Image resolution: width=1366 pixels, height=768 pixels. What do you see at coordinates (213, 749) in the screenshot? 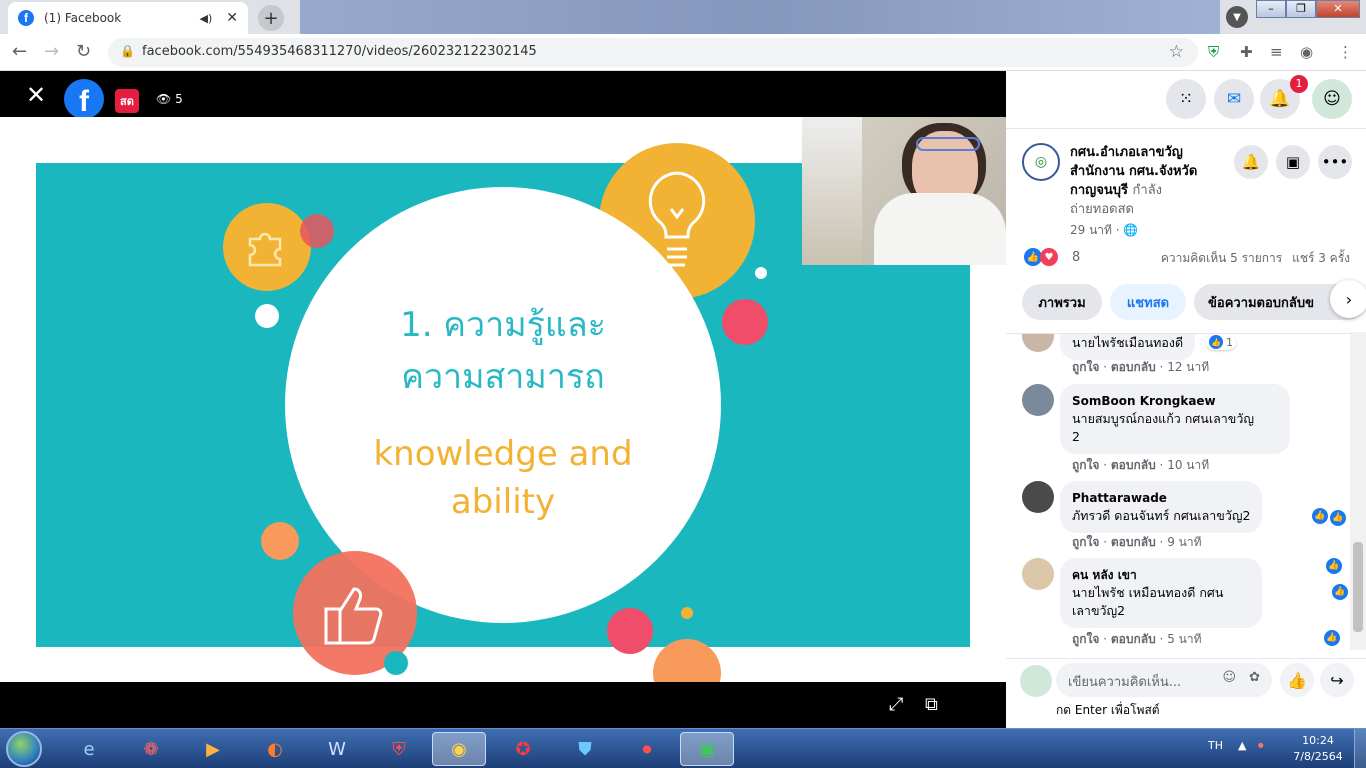
I see `media-player-icon: ▶` at bounding box center [213, 749].